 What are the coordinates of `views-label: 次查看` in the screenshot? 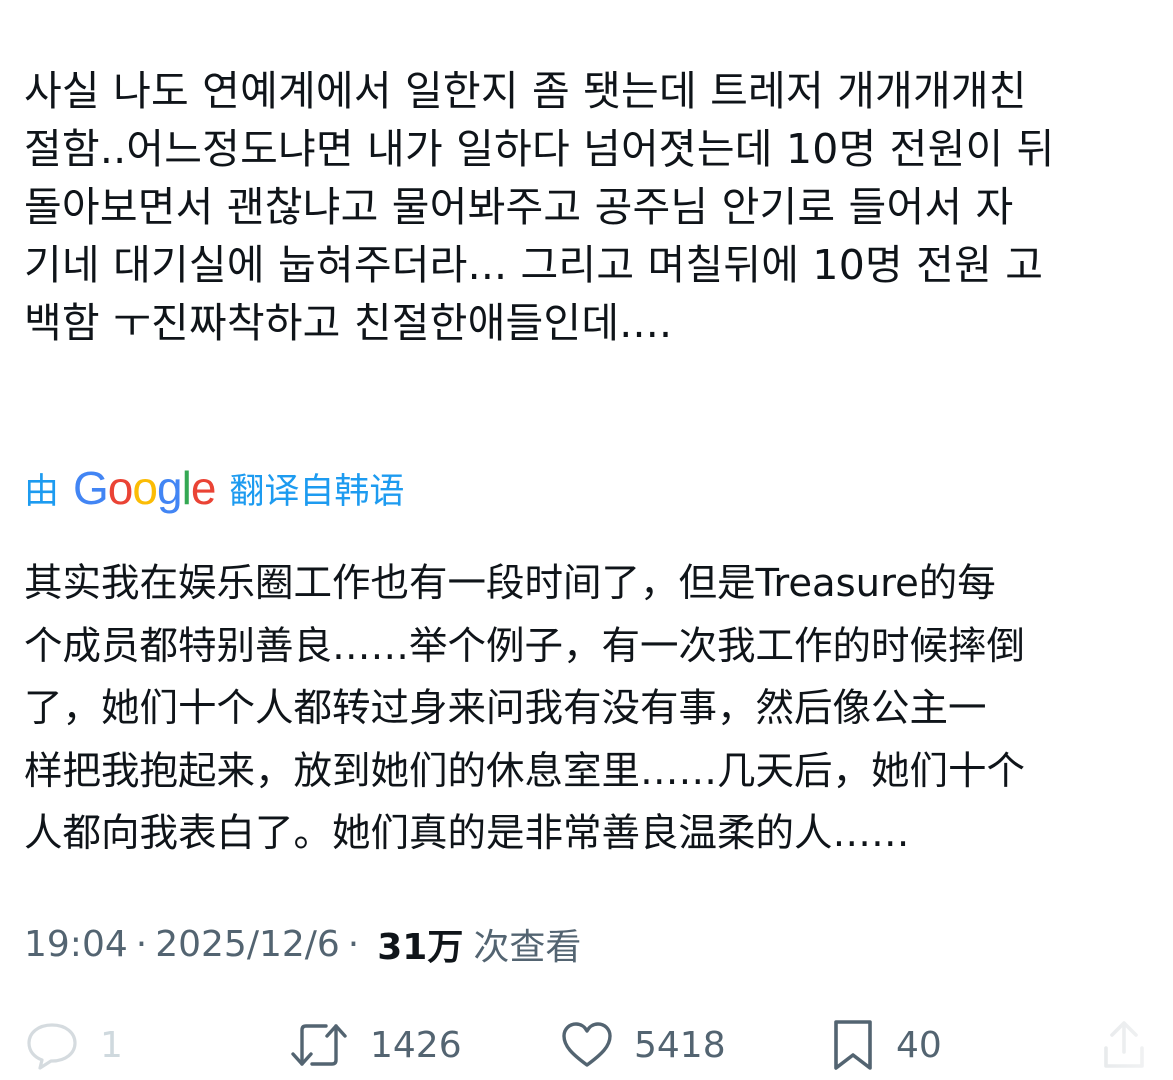 It's located at (527, 947).